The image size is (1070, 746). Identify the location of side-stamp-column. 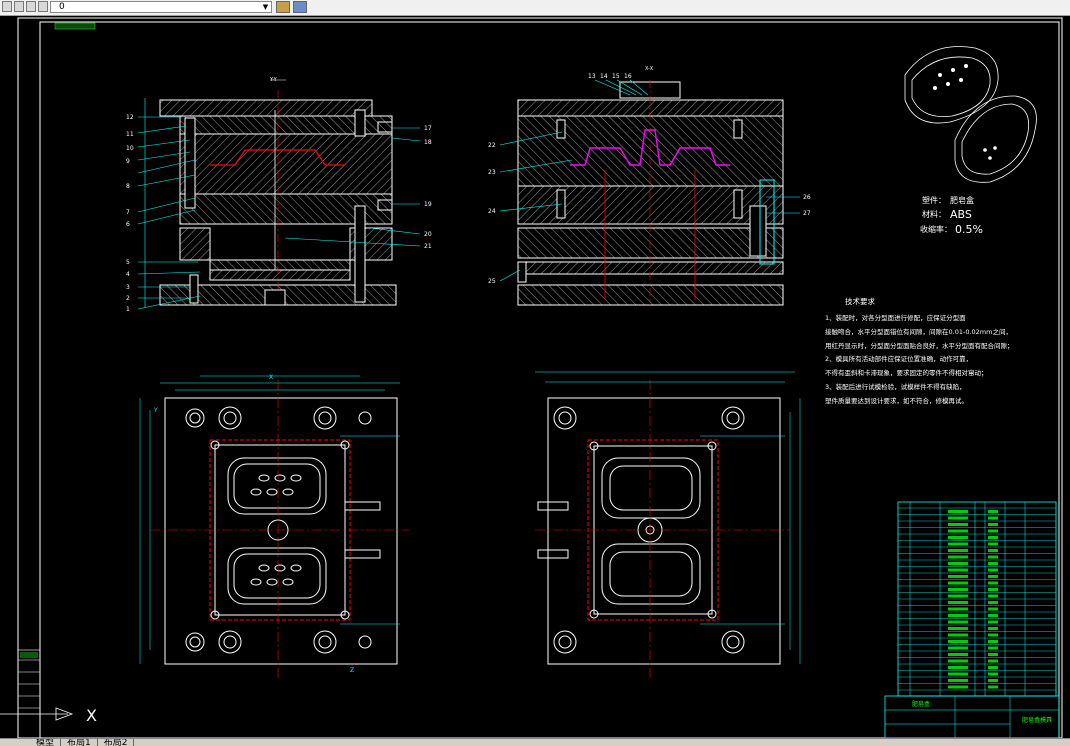
(29, 693).